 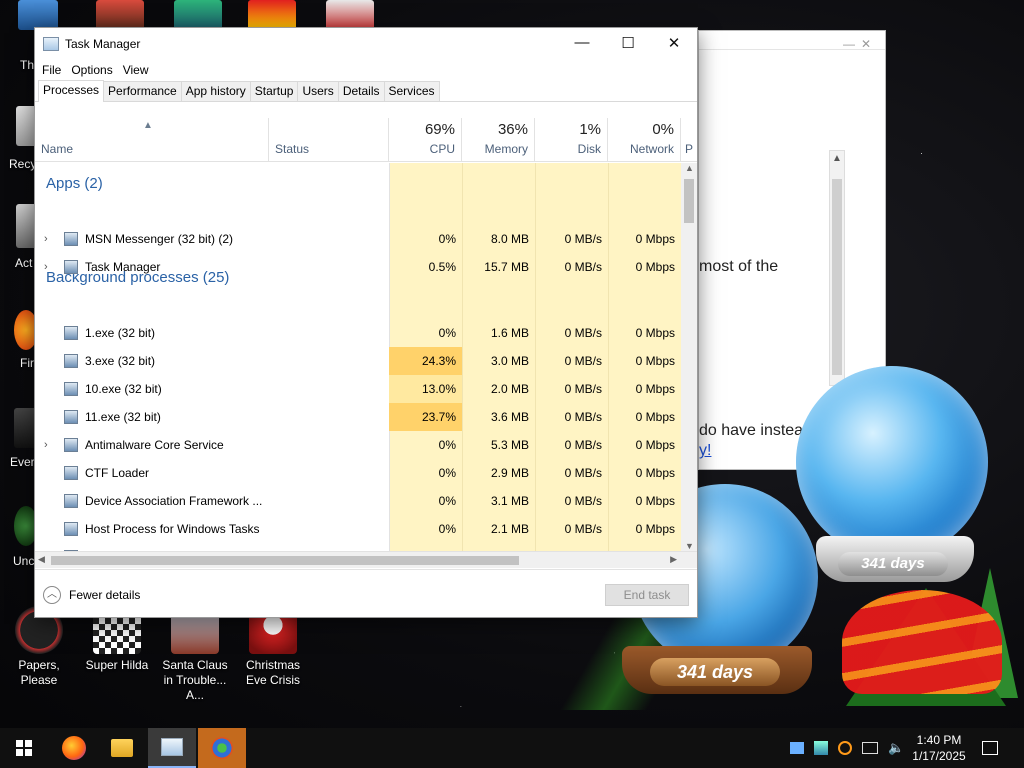 What do you see at coordinates (647, 595) in the screenshot?
I see `end-task-button: End task` at bounding box center [647, 595].